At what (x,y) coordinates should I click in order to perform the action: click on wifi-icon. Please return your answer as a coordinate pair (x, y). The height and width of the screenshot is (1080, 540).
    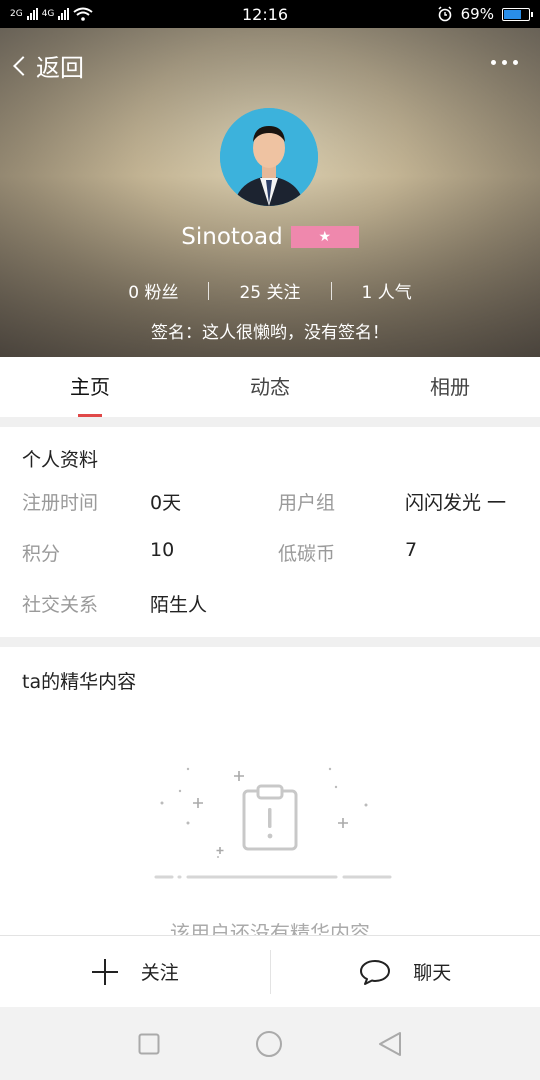
    Looking at the image, I should click on (83, 14).